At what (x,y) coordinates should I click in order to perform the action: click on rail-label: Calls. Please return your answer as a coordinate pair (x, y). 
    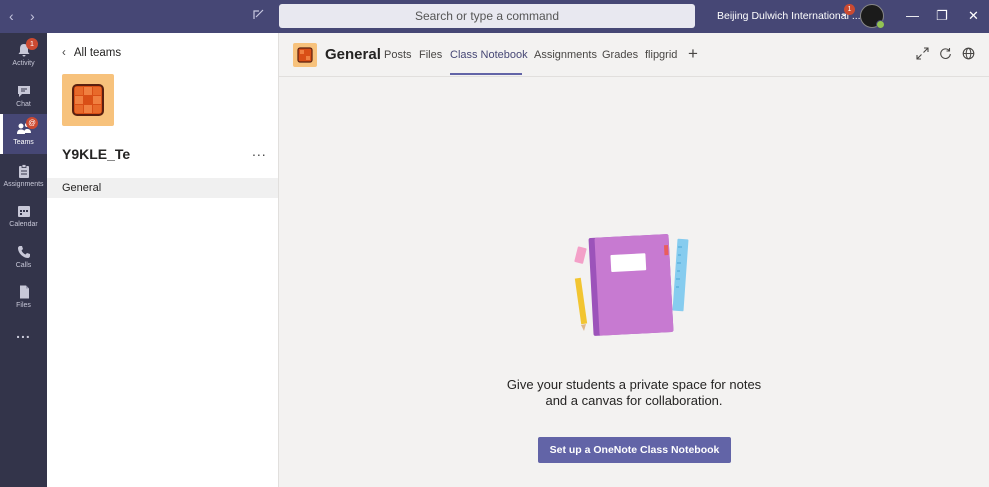
    Looking at the image, I should click on (23, 265).